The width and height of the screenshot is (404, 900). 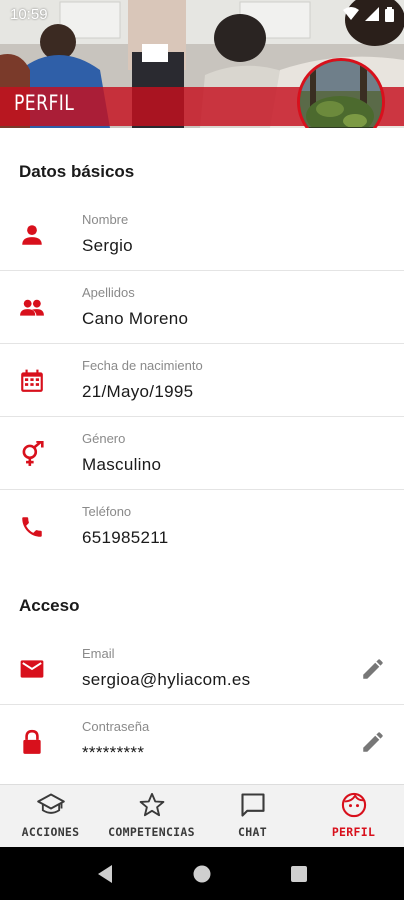 I want to click on field-value: 21/Mayo/1995, so click(x=138, y=391).